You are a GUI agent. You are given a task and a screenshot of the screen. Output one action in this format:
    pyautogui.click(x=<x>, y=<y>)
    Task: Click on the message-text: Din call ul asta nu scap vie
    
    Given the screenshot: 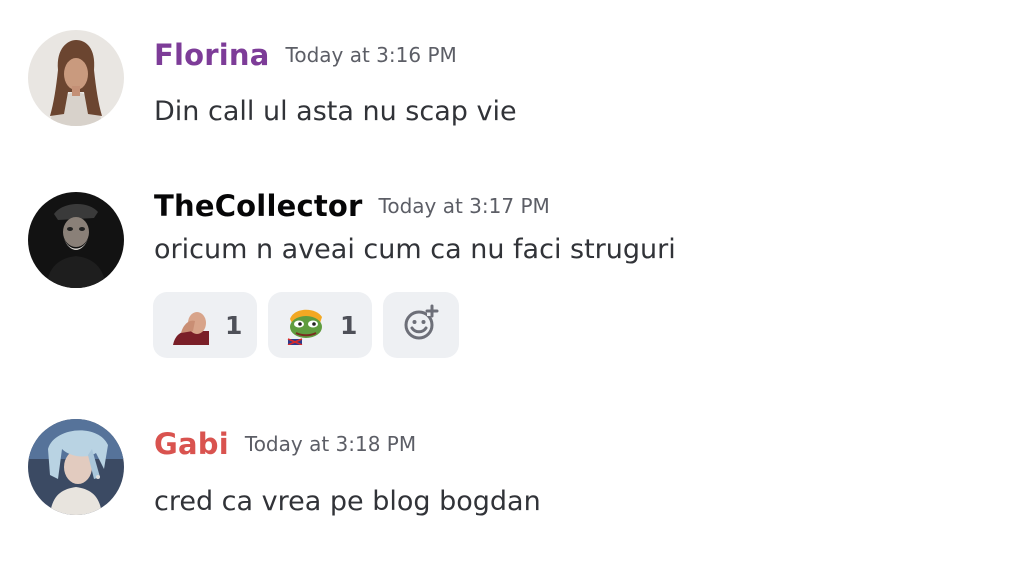 What is the action you would take?
    pyautogui.click(x=335, y=111)
    